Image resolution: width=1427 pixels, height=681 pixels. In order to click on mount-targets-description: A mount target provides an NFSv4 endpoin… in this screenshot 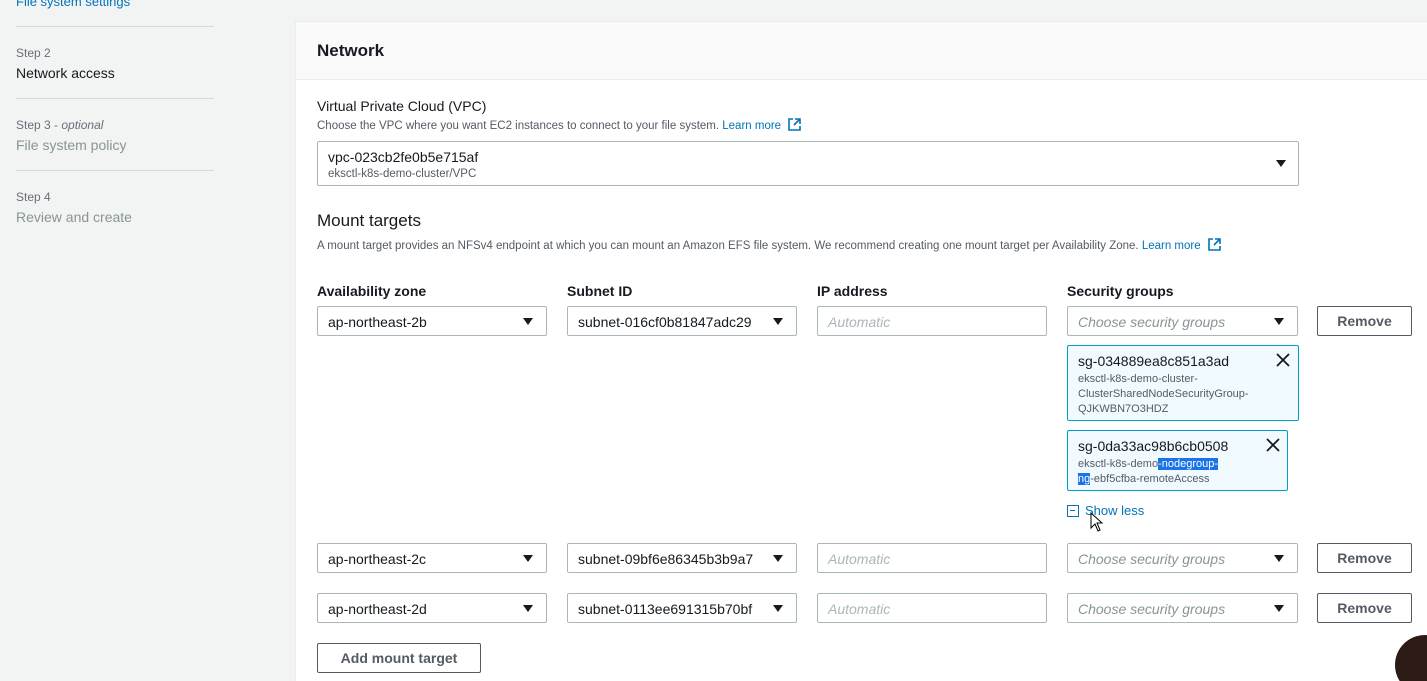, I will do `click(769, 245)`.